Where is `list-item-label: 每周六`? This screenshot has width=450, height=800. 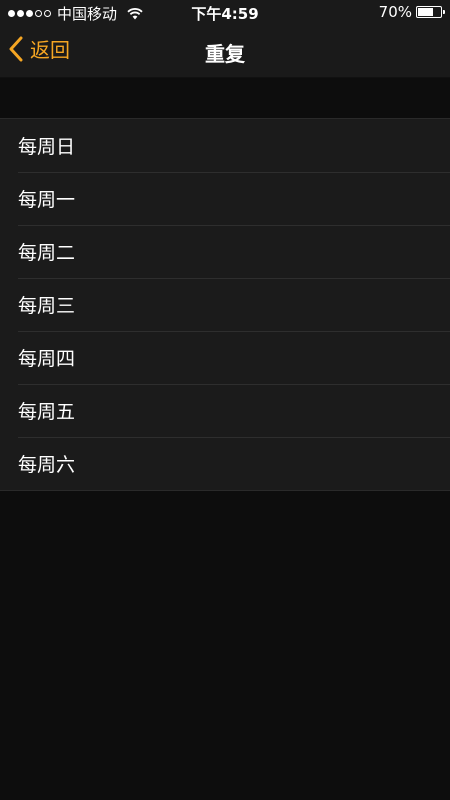 list-item-label: 每周六 is located at coordinates (47, 465).